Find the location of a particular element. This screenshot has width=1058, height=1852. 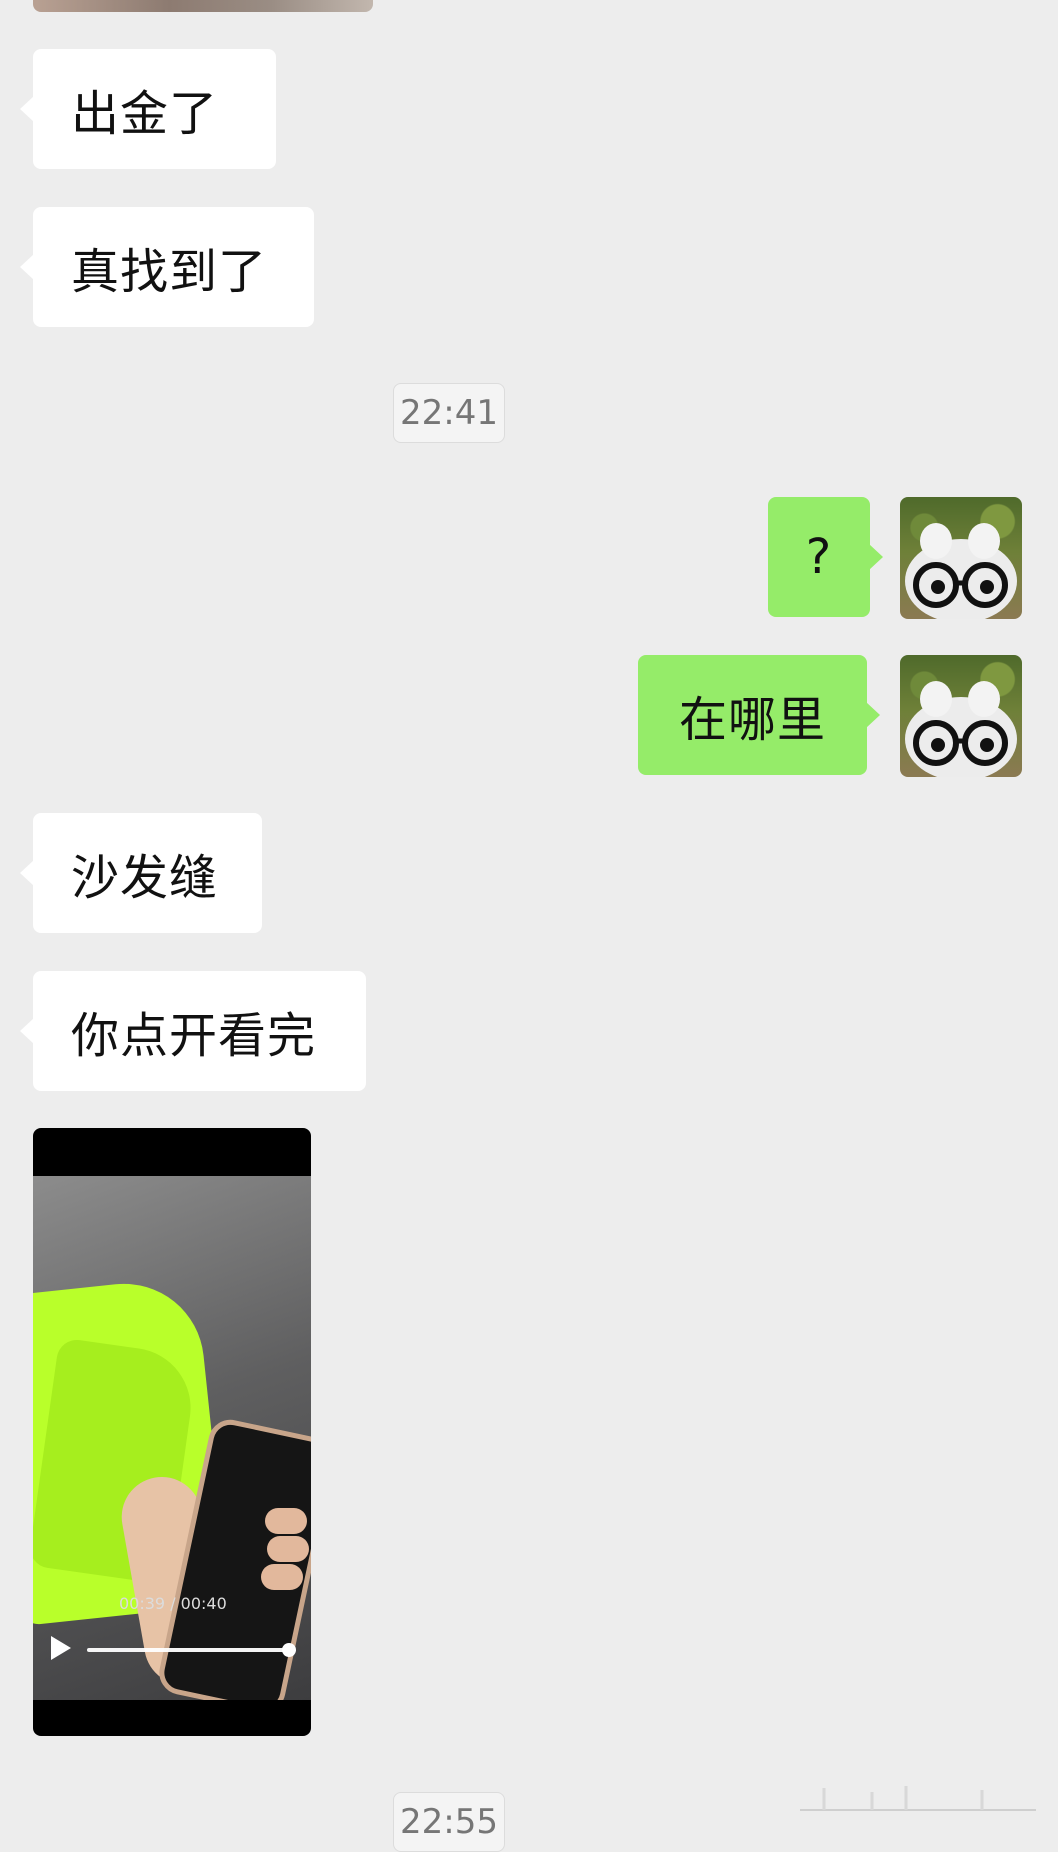

video-message: 00:39 / 00:40 is located at coordinates (172, 1432).